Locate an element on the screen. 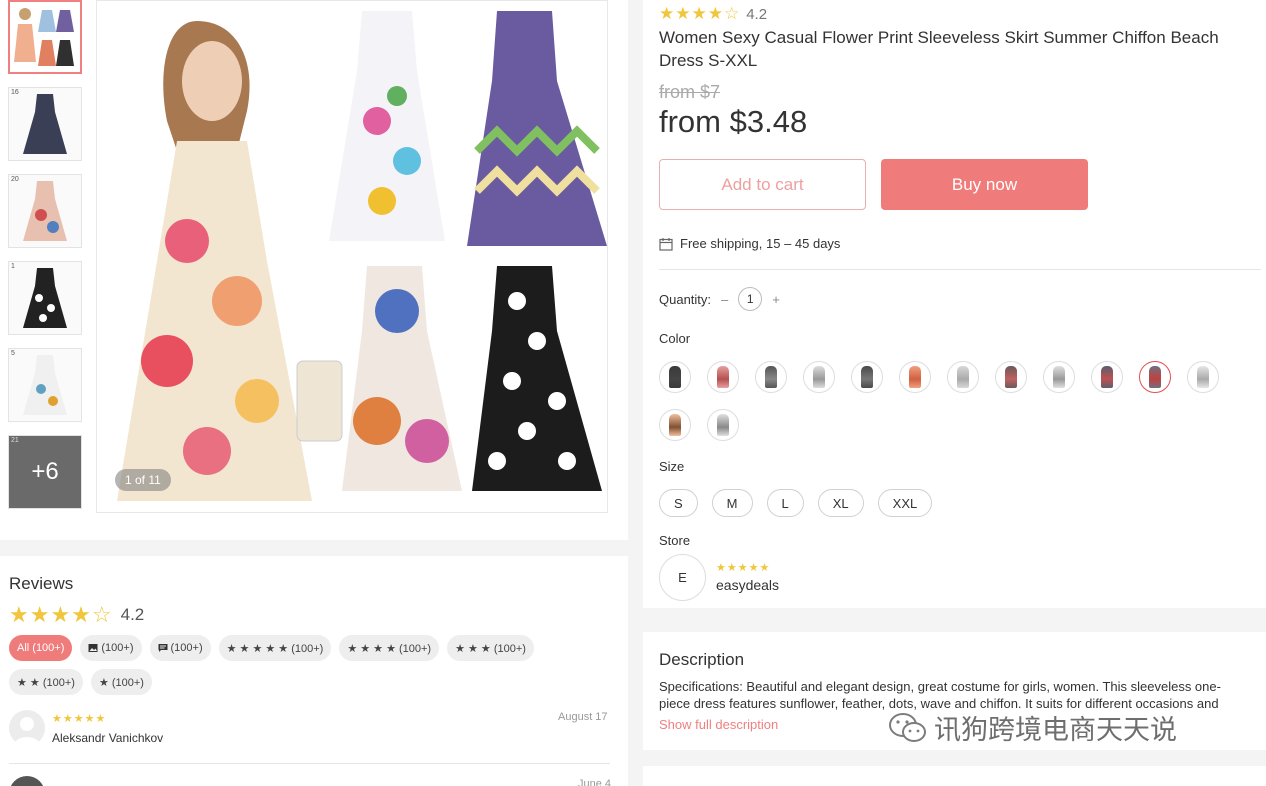 The width and height of the screenshot is (1266, 786). image-counter: 1 of 11 is located at coordinates (143, 480).